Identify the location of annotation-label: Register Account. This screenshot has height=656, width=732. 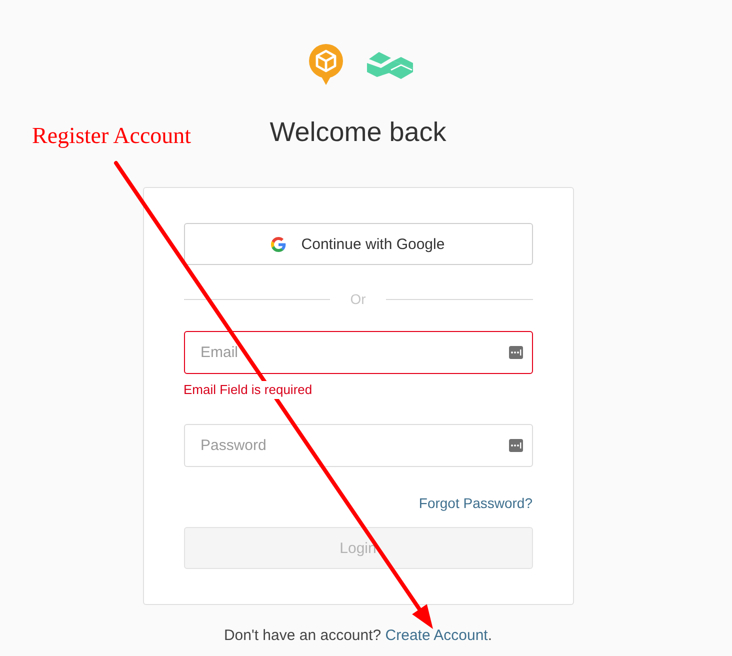
(112, 136).